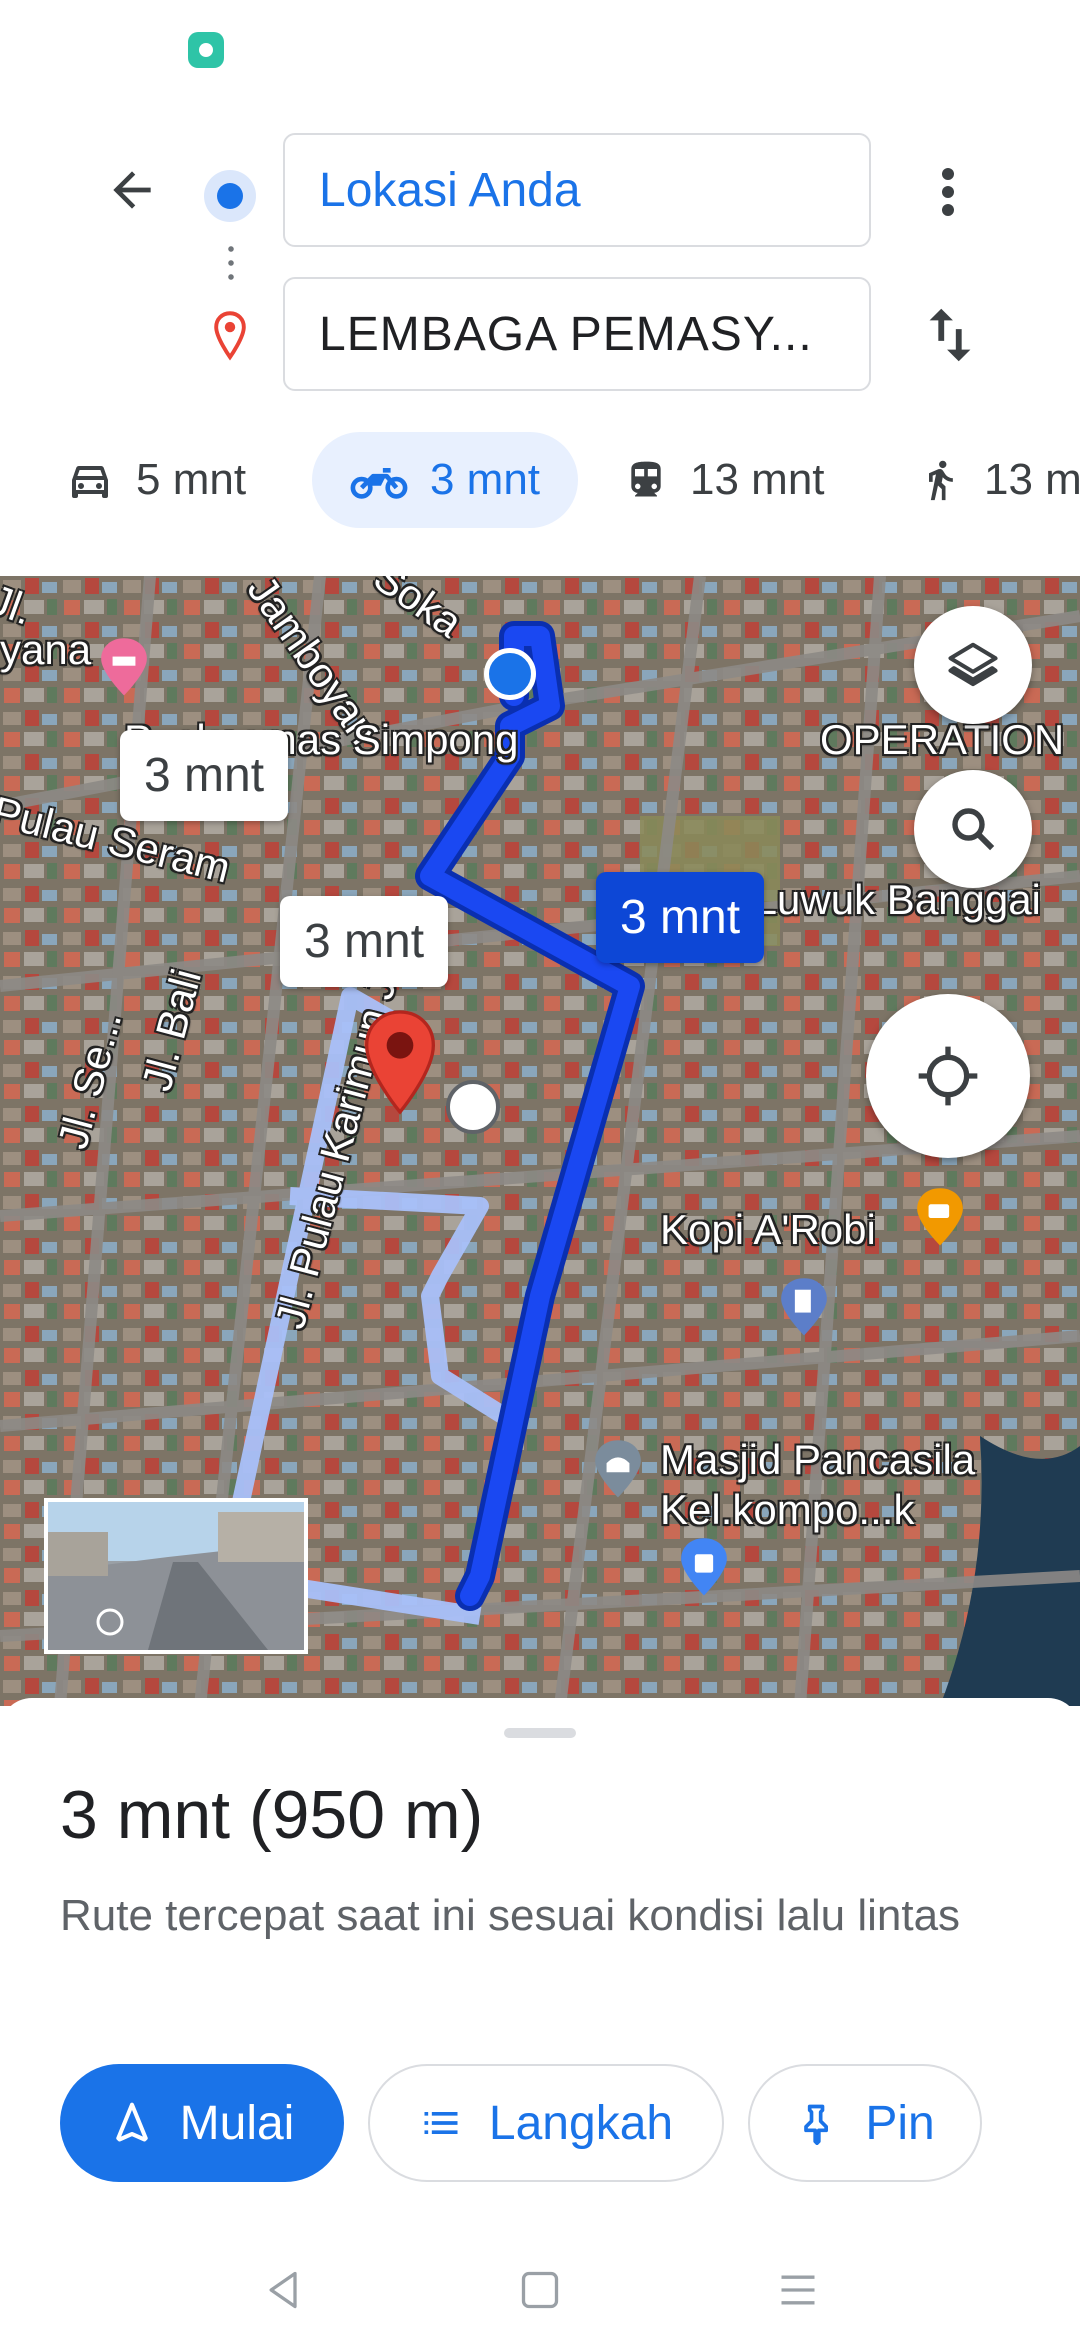 The height and width of the screenshot is (2340, 1080). Describe the element at coordinates (191, 479) in the screenshot. I see `mode-car-time: 5 mnt` at that location.